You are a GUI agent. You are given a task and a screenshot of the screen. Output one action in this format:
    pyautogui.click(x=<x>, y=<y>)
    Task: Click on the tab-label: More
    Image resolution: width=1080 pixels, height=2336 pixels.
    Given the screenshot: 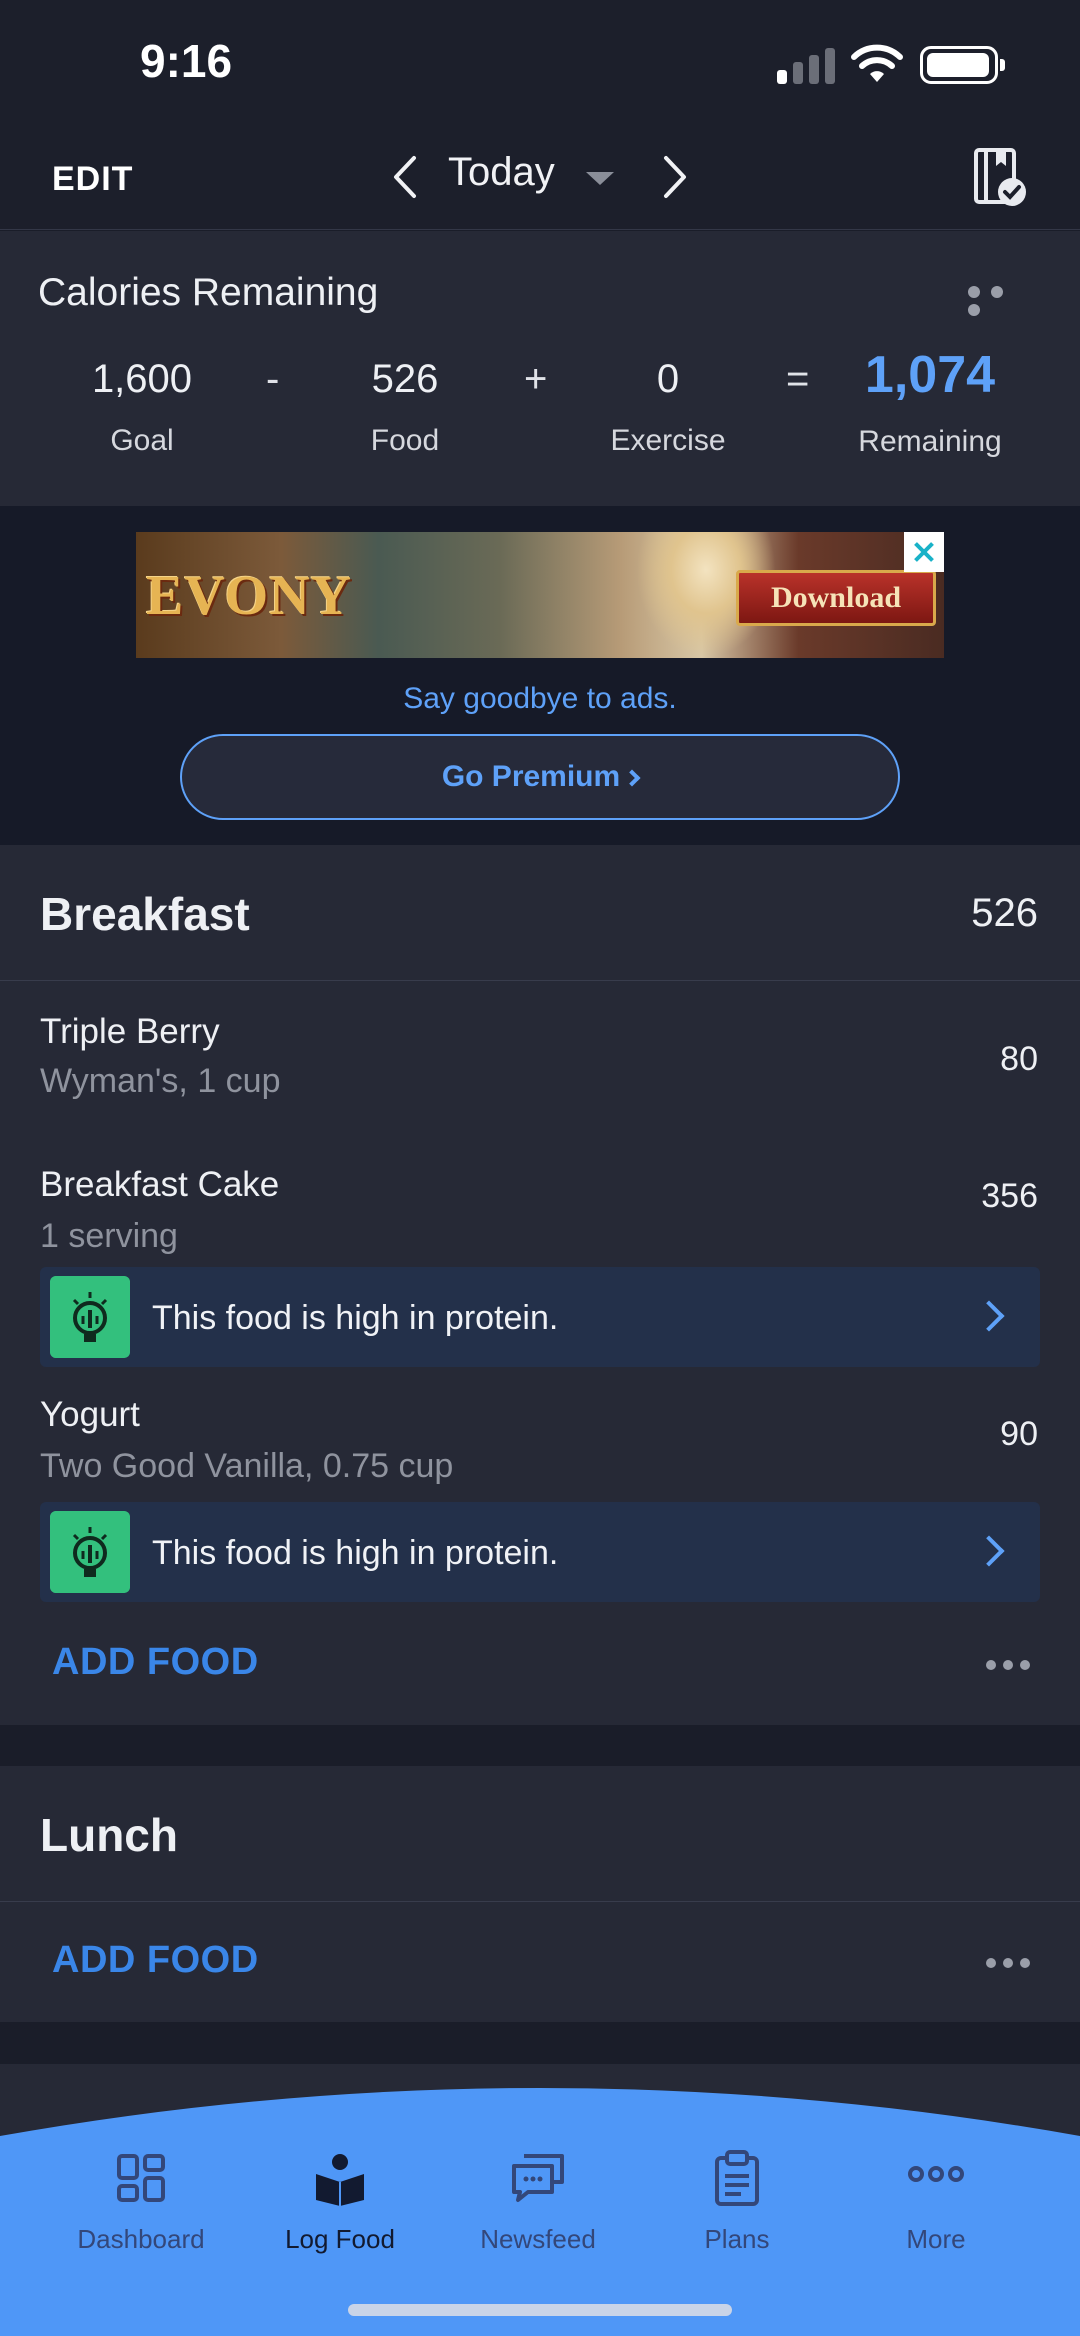 What is the action you would take?
    pyautogui.click(x=936, y=2239)
    